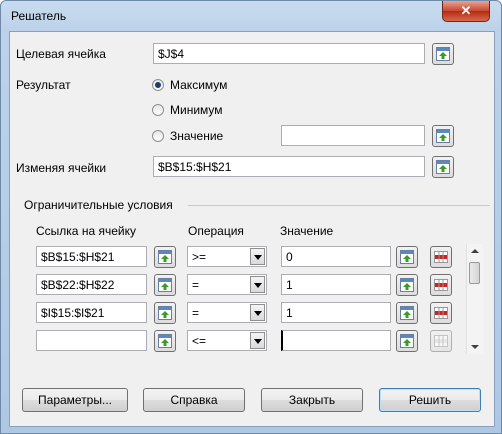 The image size is (502, 434). What do you see at coordinates (336, 284) in the screenshot?
I see `constraint-2-value: 1` at bounding box center [336, 284].